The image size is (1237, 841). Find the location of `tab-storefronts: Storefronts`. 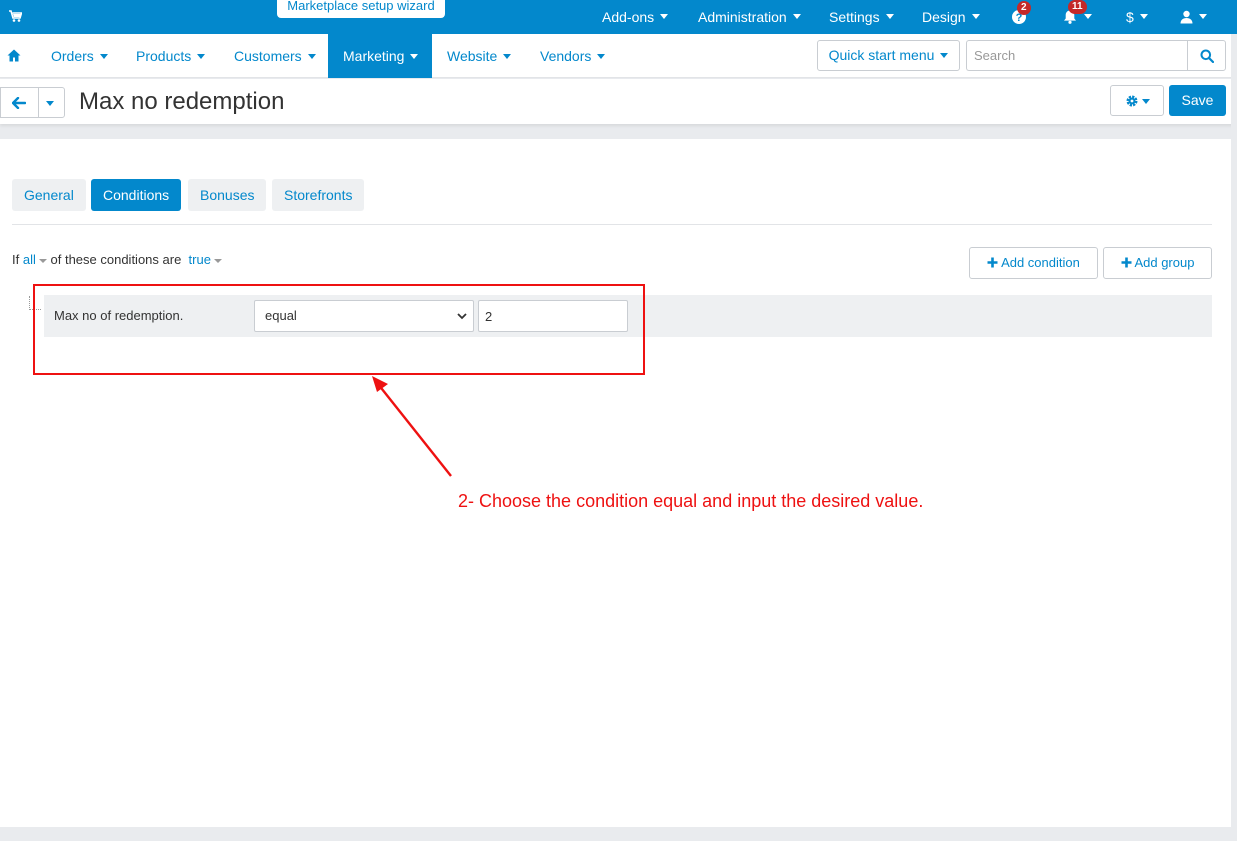

tab-storefronts: Storefronts is located at coordinates (318, 195).